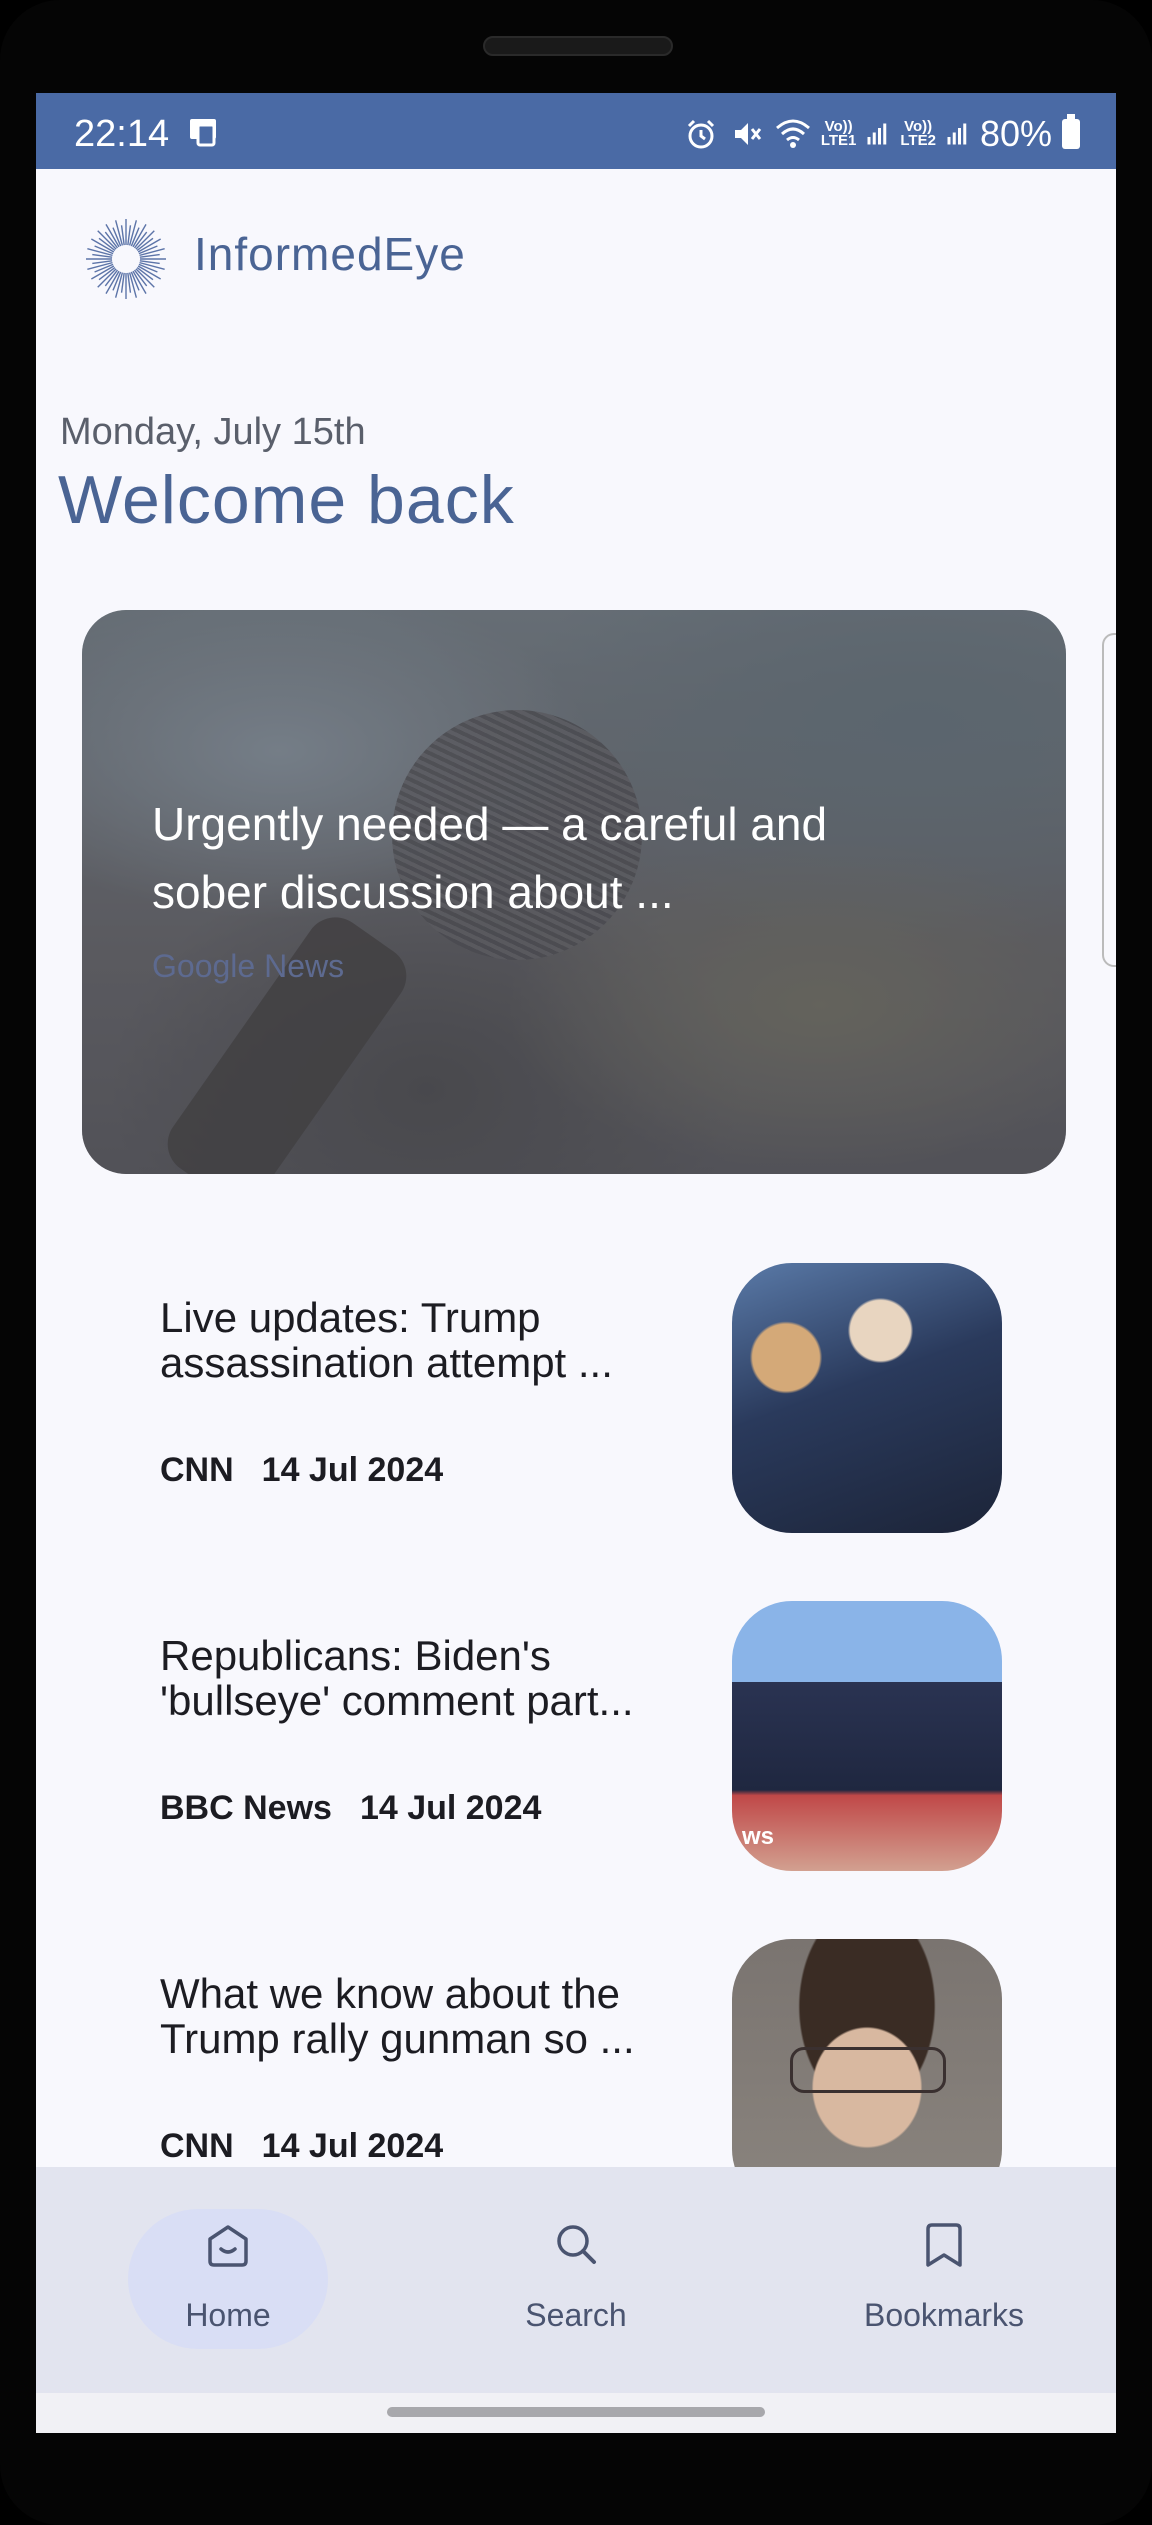 This screenshot has height=2525, width=1152. What do you see at coordinates (1015, 133) in the screenshot?
I see `battery-percent: 80%` at bounding box center [1015, 133].